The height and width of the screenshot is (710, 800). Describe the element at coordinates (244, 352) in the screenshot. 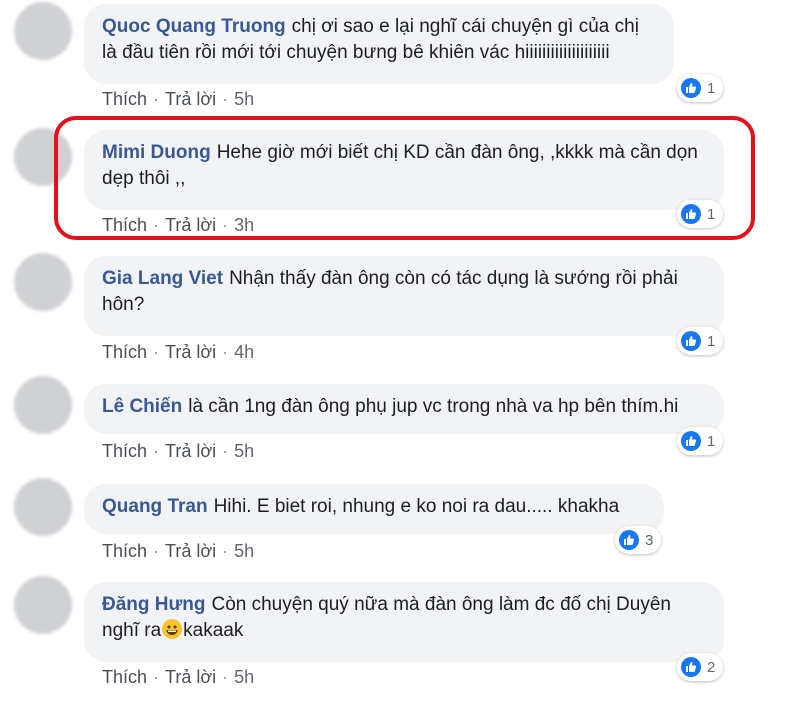

I see `timestamp: 4h` at that location.